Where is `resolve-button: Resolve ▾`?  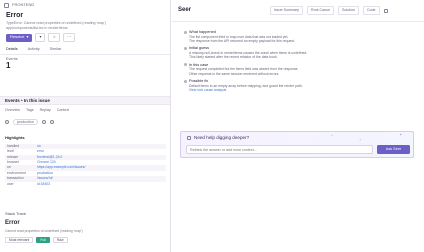
resolve-button: Resolve ▾ is located at coordinates (19, 37).